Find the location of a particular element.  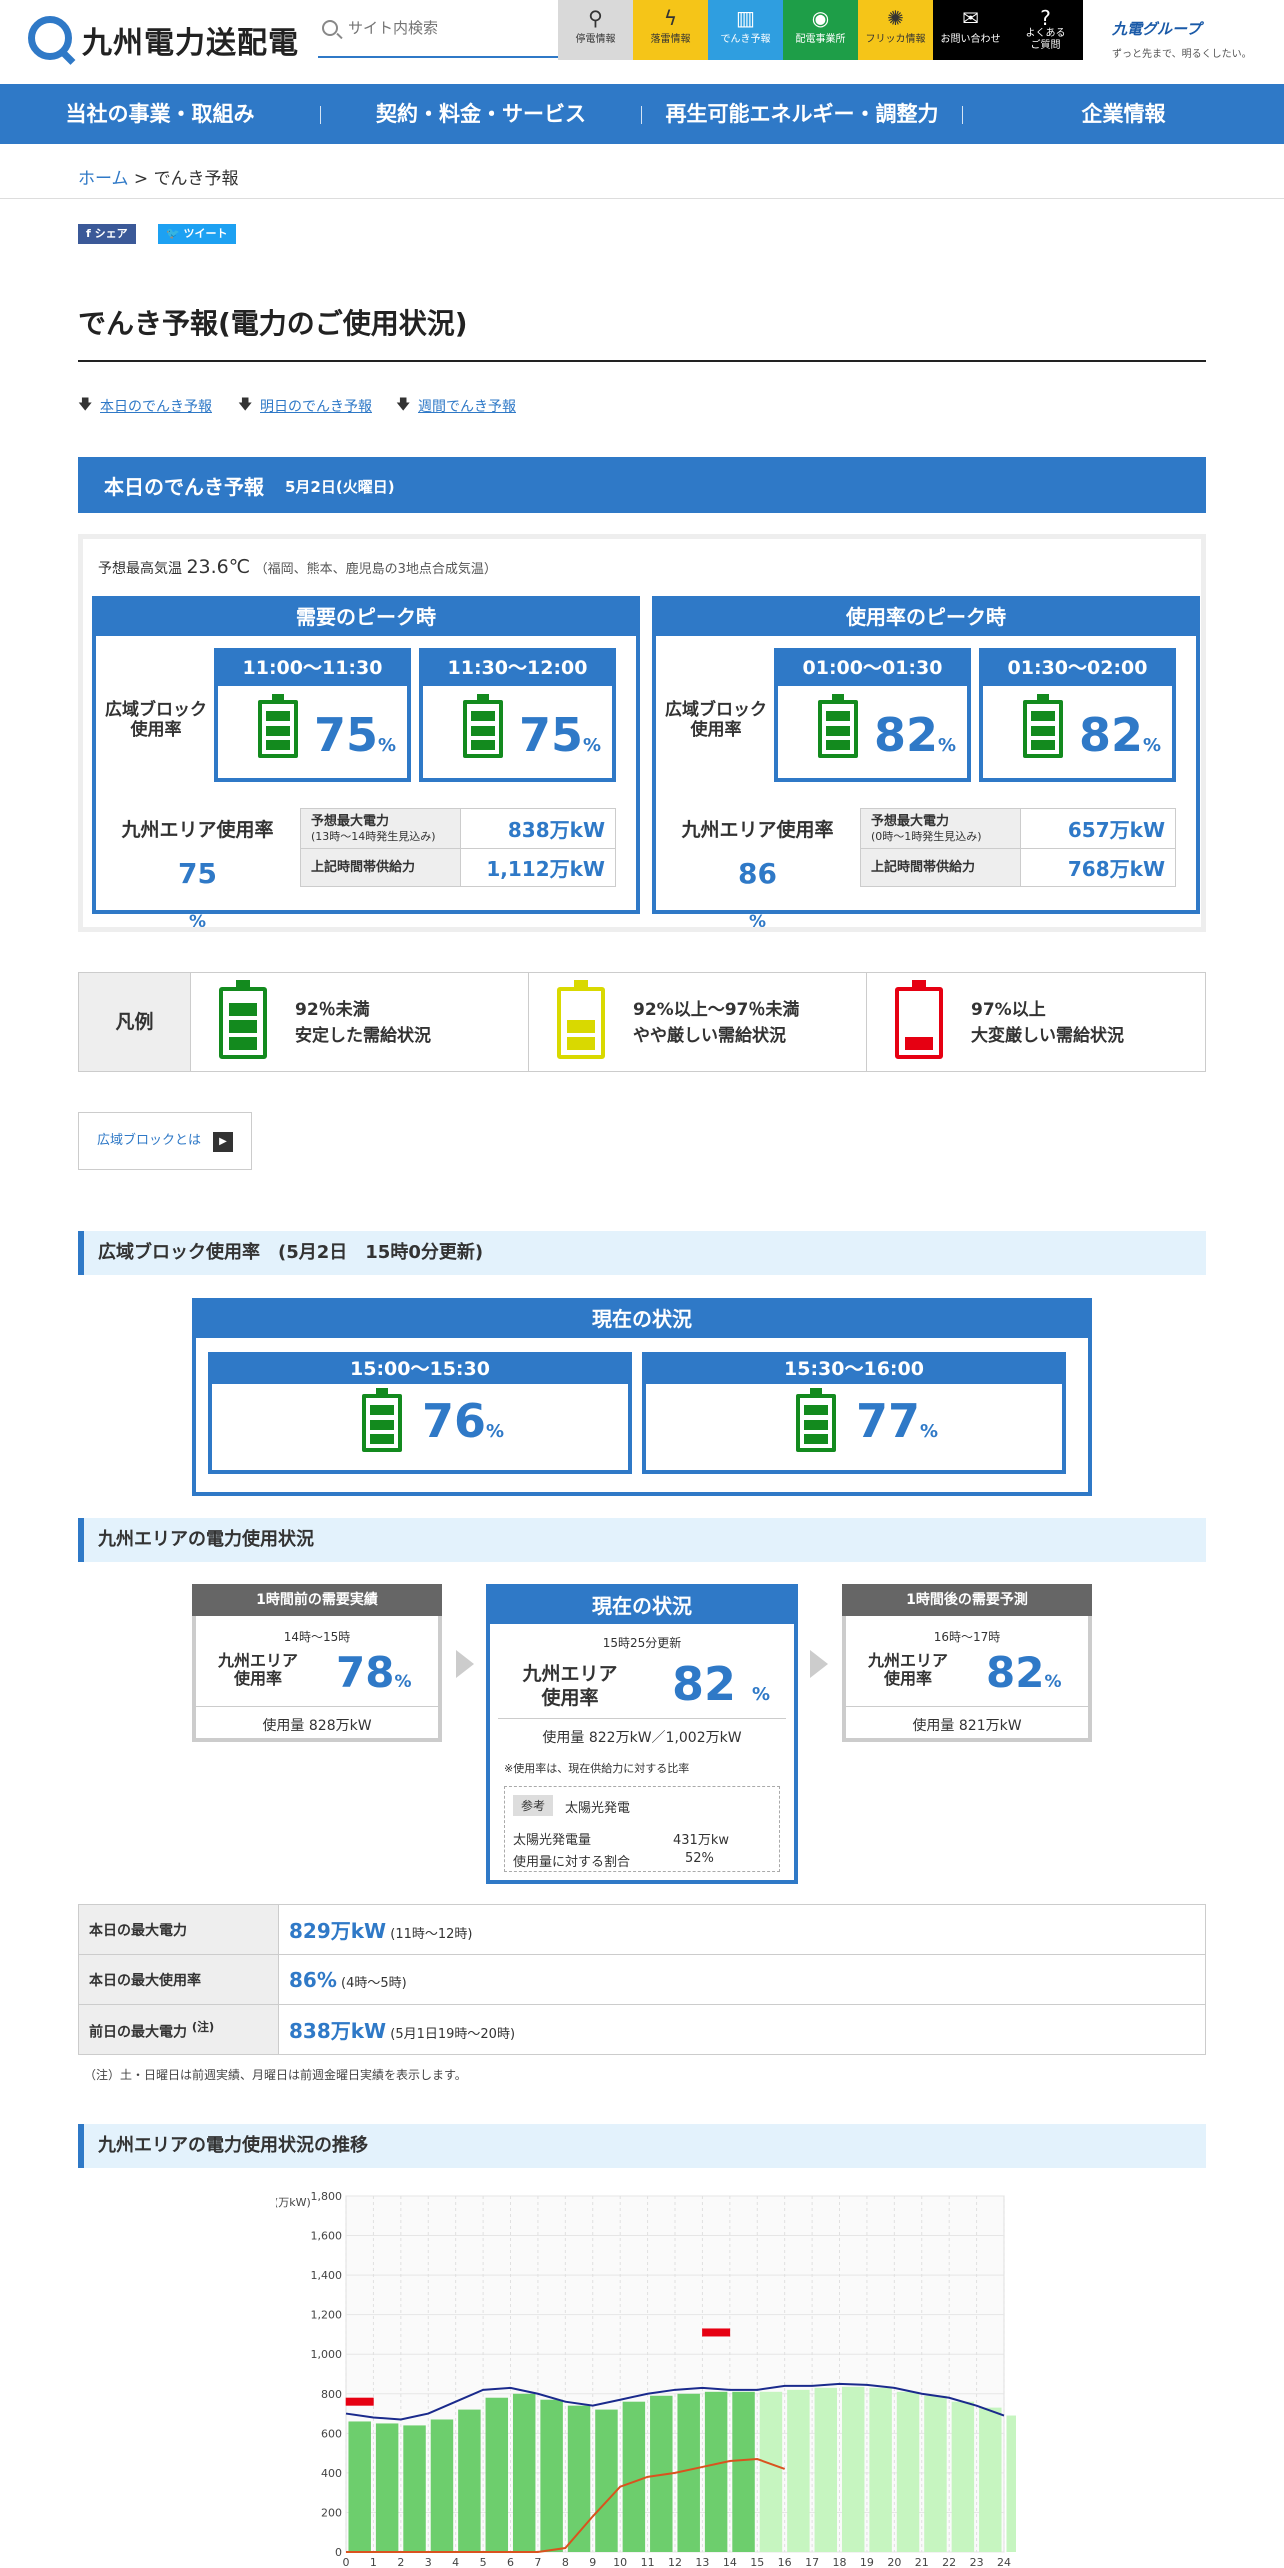

gnav-renewable: 再生可能エネルギー・調整力 is located at coordinates (802, 114).